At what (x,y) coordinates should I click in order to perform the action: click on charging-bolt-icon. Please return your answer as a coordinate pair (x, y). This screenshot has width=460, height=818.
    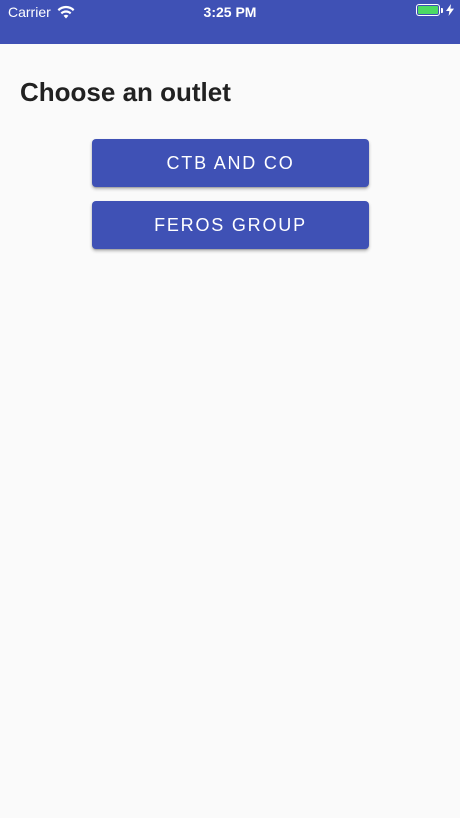
    Looking at the image, I should click on (450, 10).